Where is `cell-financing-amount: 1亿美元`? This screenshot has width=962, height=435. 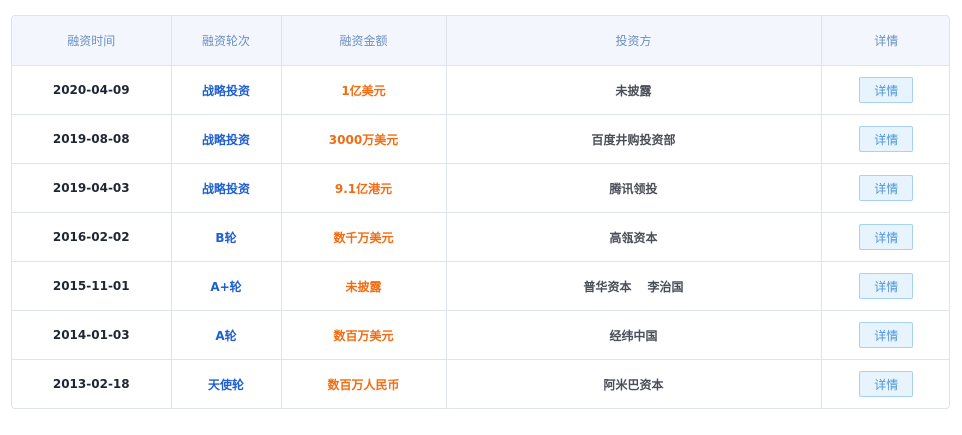
cell-financing-amount: 1亿美元 is located at coordinates (364, 90).